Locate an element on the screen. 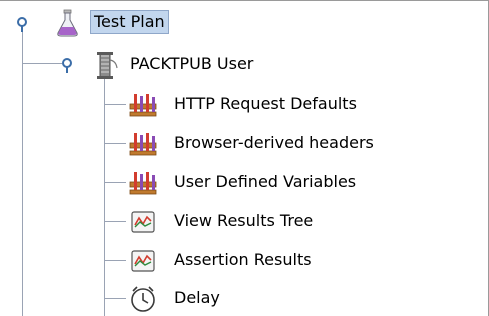  tree-line-root is located at coordinates (22, 172).